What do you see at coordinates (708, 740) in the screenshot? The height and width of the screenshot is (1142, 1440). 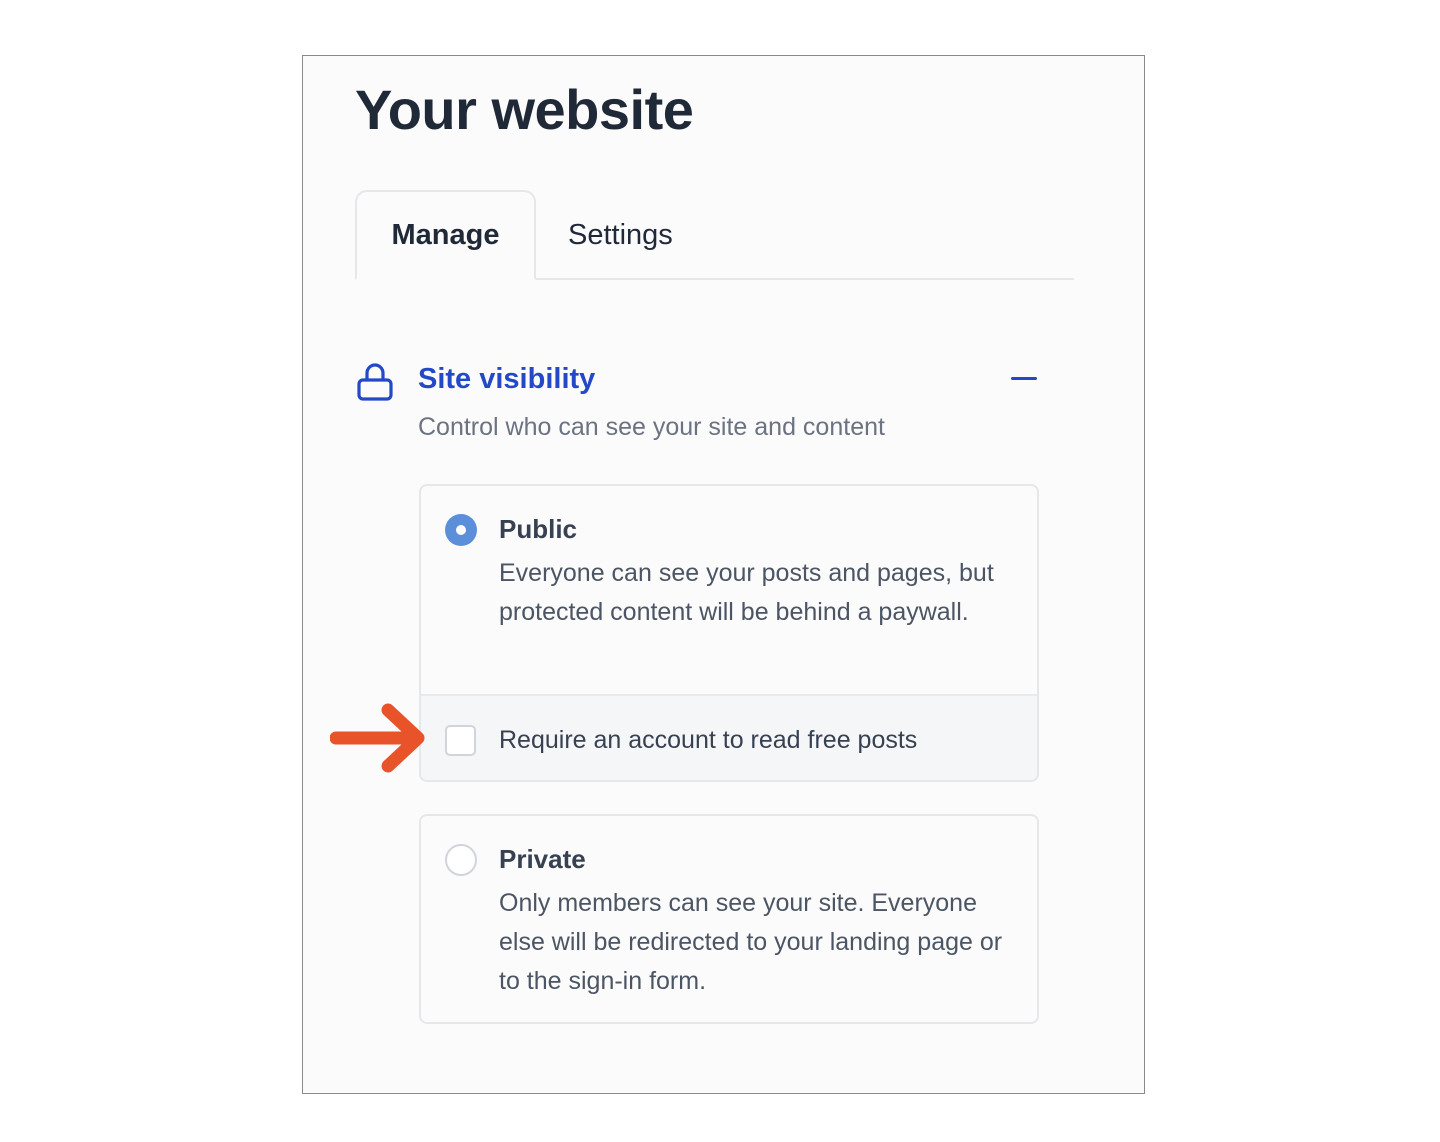 I see `require-account-label: Require an account to read free posts` at bounding box center [708, 740].